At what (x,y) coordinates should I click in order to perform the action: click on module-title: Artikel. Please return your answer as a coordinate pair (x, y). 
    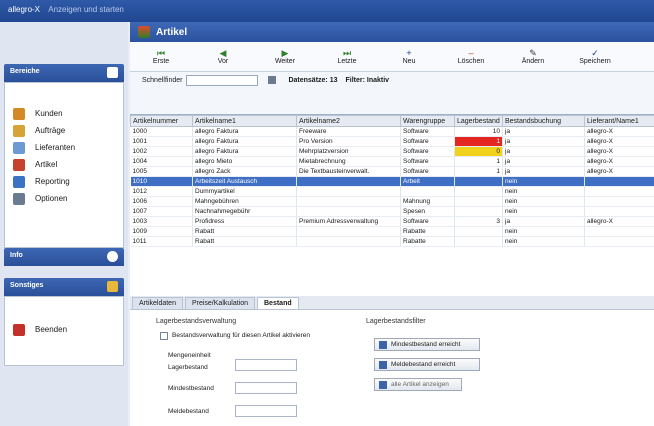
    Looking at the image, I should click on (172, 32).